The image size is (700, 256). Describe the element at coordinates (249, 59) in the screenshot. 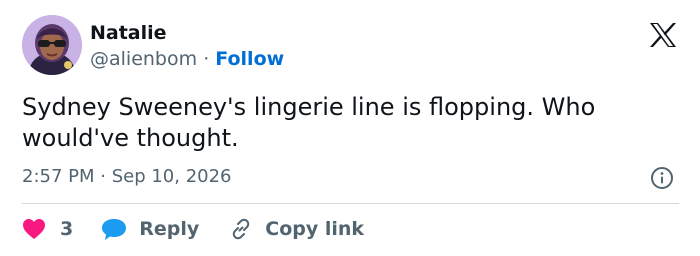

I see `follow-button: Follow` at that location.